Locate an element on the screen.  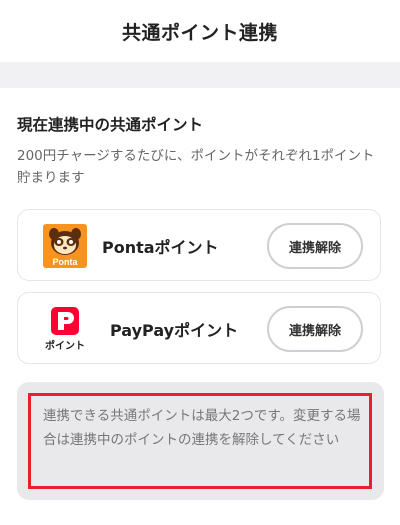
ponta-point-name: Pontaポイント is located at coordinates (160, 247).